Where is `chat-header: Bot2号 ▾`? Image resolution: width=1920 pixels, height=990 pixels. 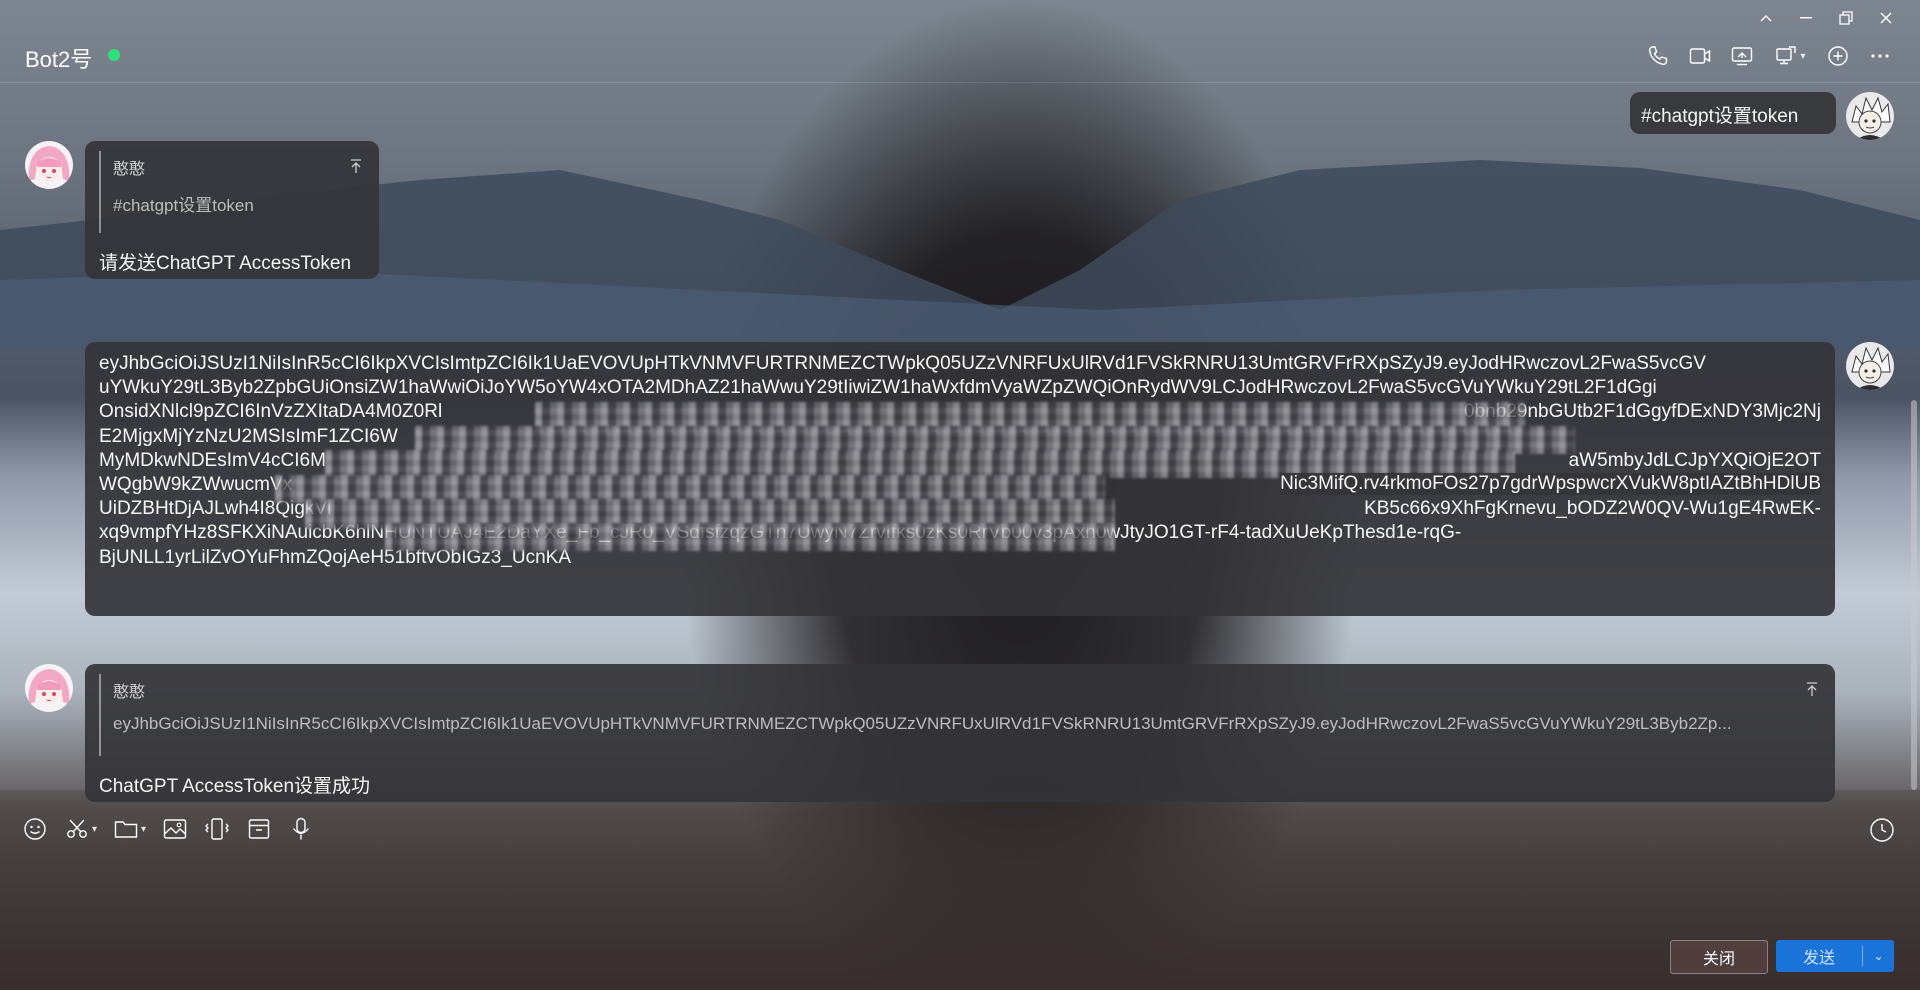 chat-header: Bot2号 ▾ is located at coordinates (960, 56).